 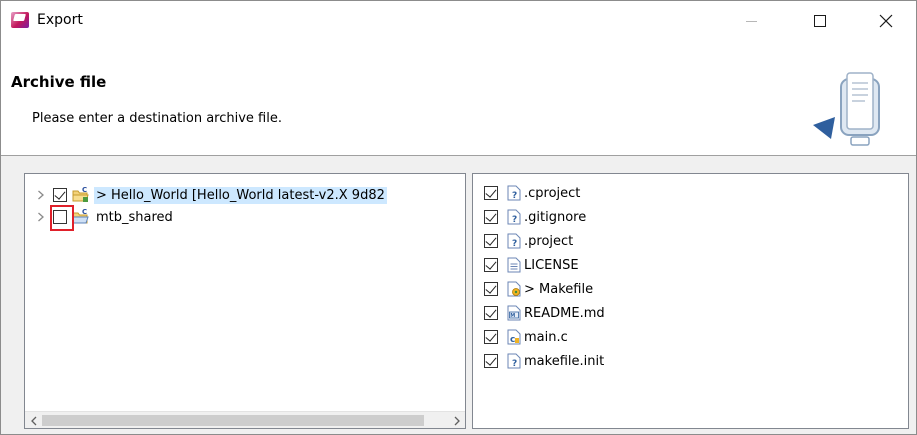 What do you see at coordinates (134, 217) in the screenshot?
I see `tree-item-label: mtb_shared` at bounding box center [134, 217].